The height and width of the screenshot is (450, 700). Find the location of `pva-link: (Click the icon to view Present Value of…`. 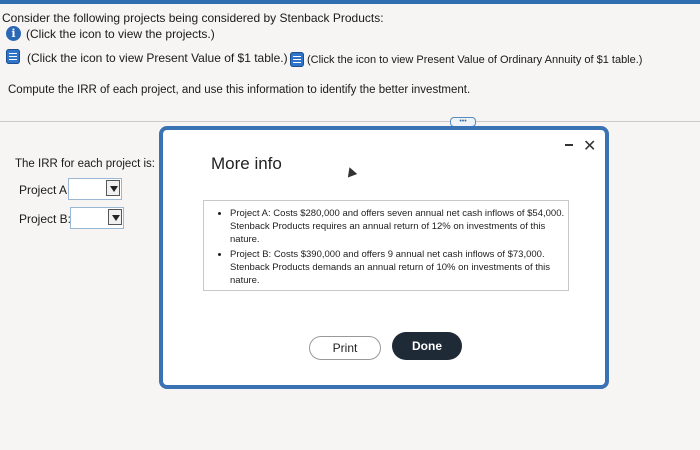

pva-link: (Click the icon to view Present Value of… is located at coordinates (474, 60).